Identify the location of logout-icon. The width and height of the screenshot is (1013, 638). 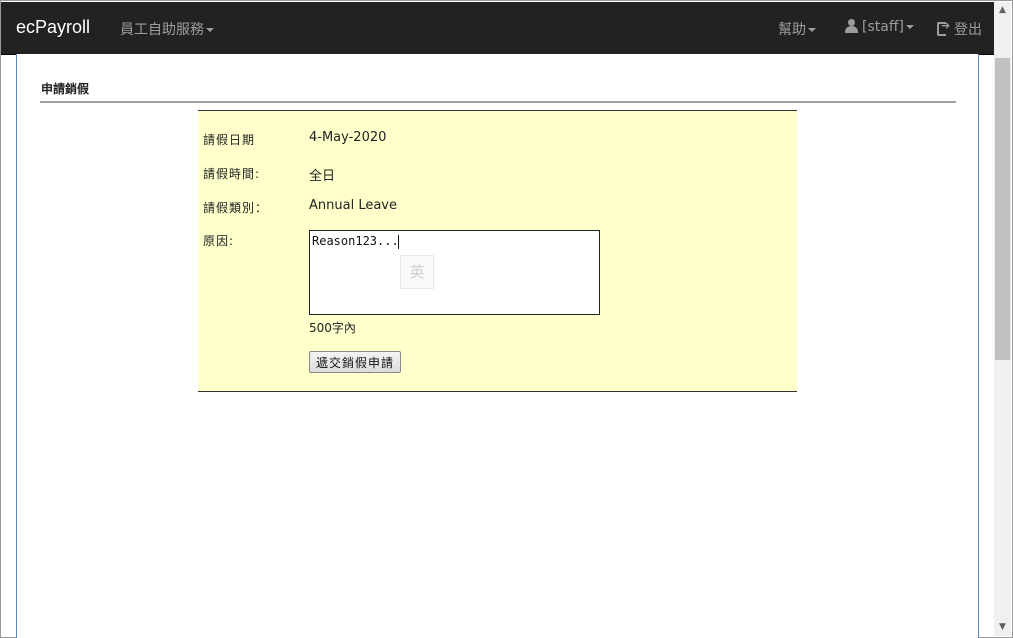
(944, 27).